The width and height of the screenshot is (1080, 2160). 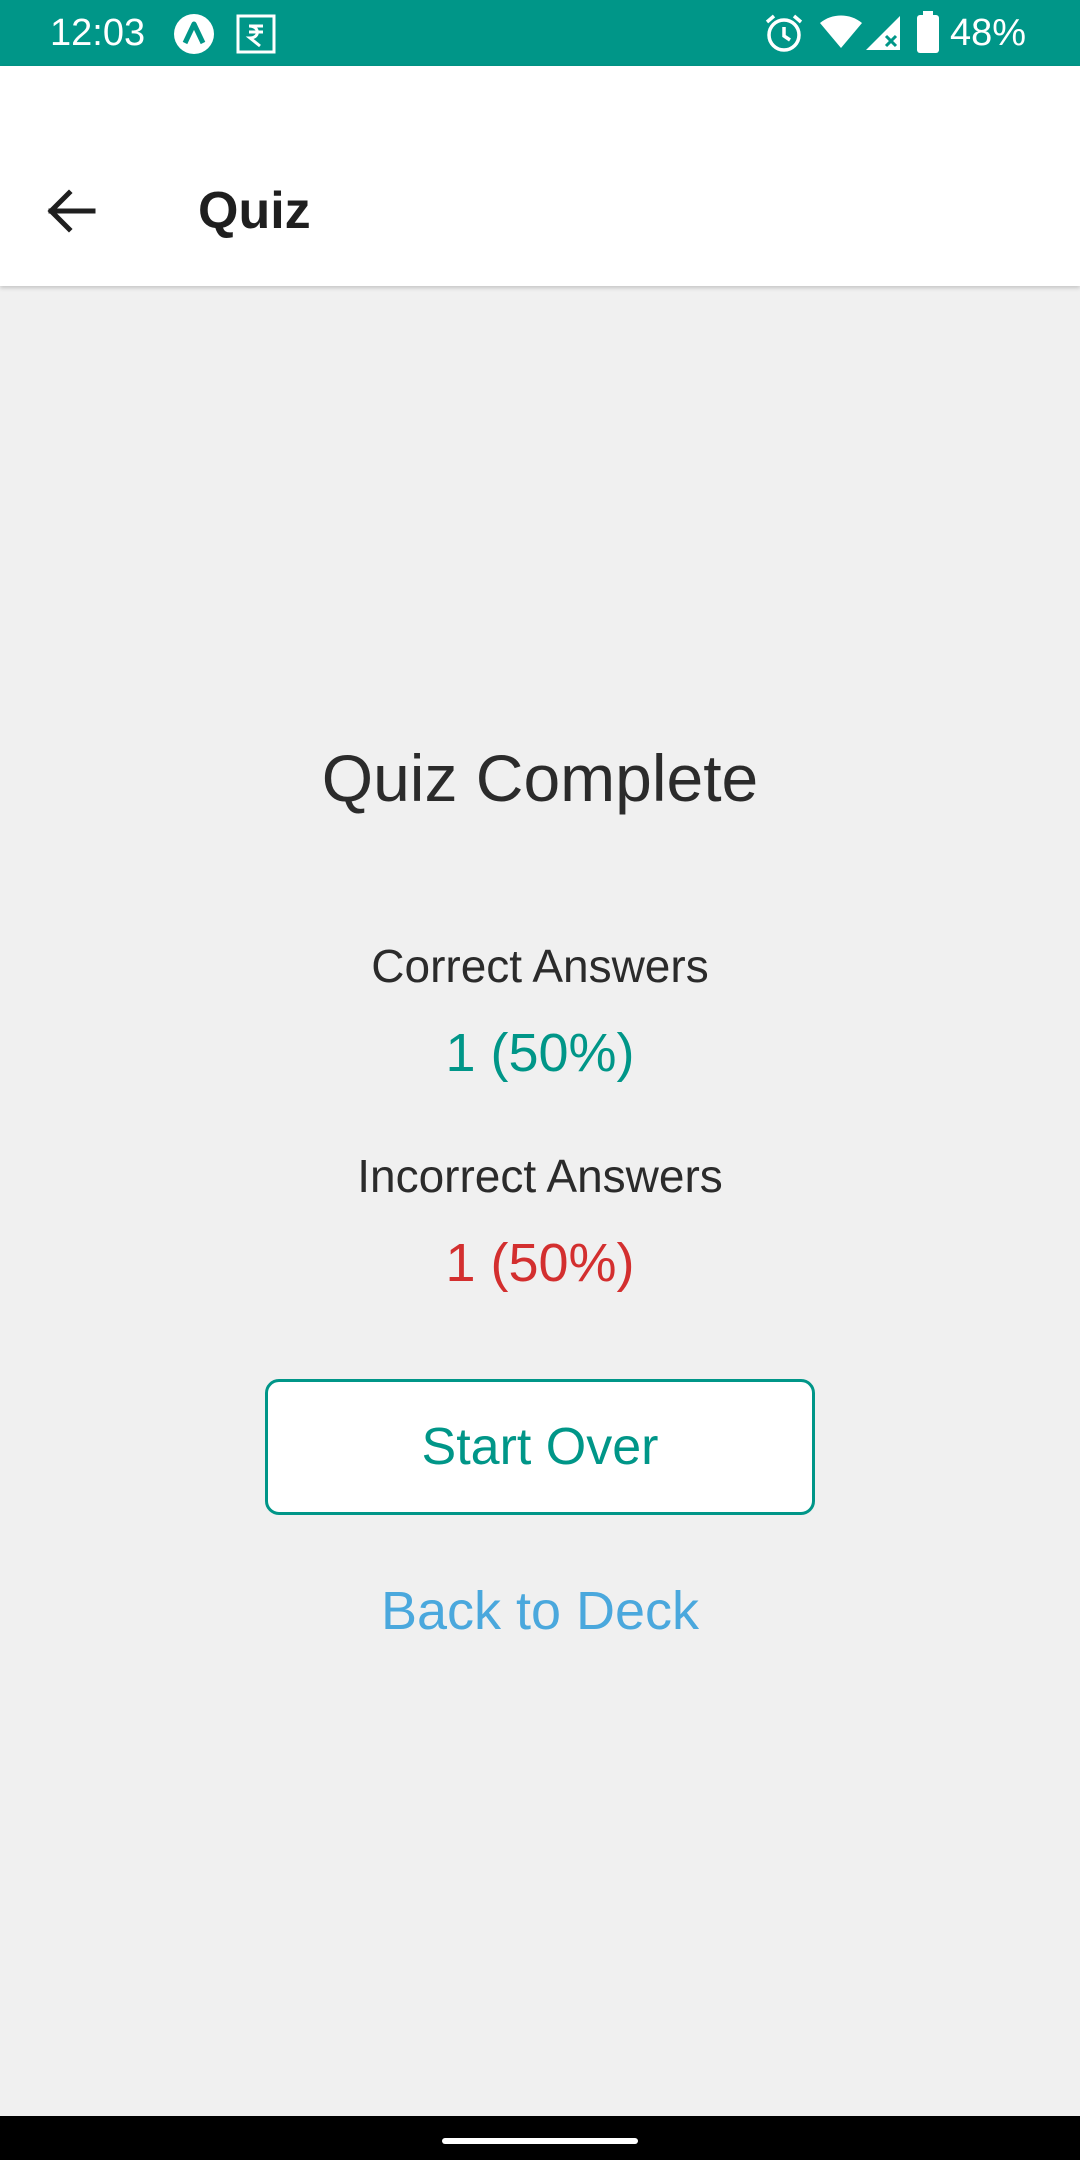 I want to click on incorrect-answers-label: Incorrect Answers, so click(x=540, y=1176).